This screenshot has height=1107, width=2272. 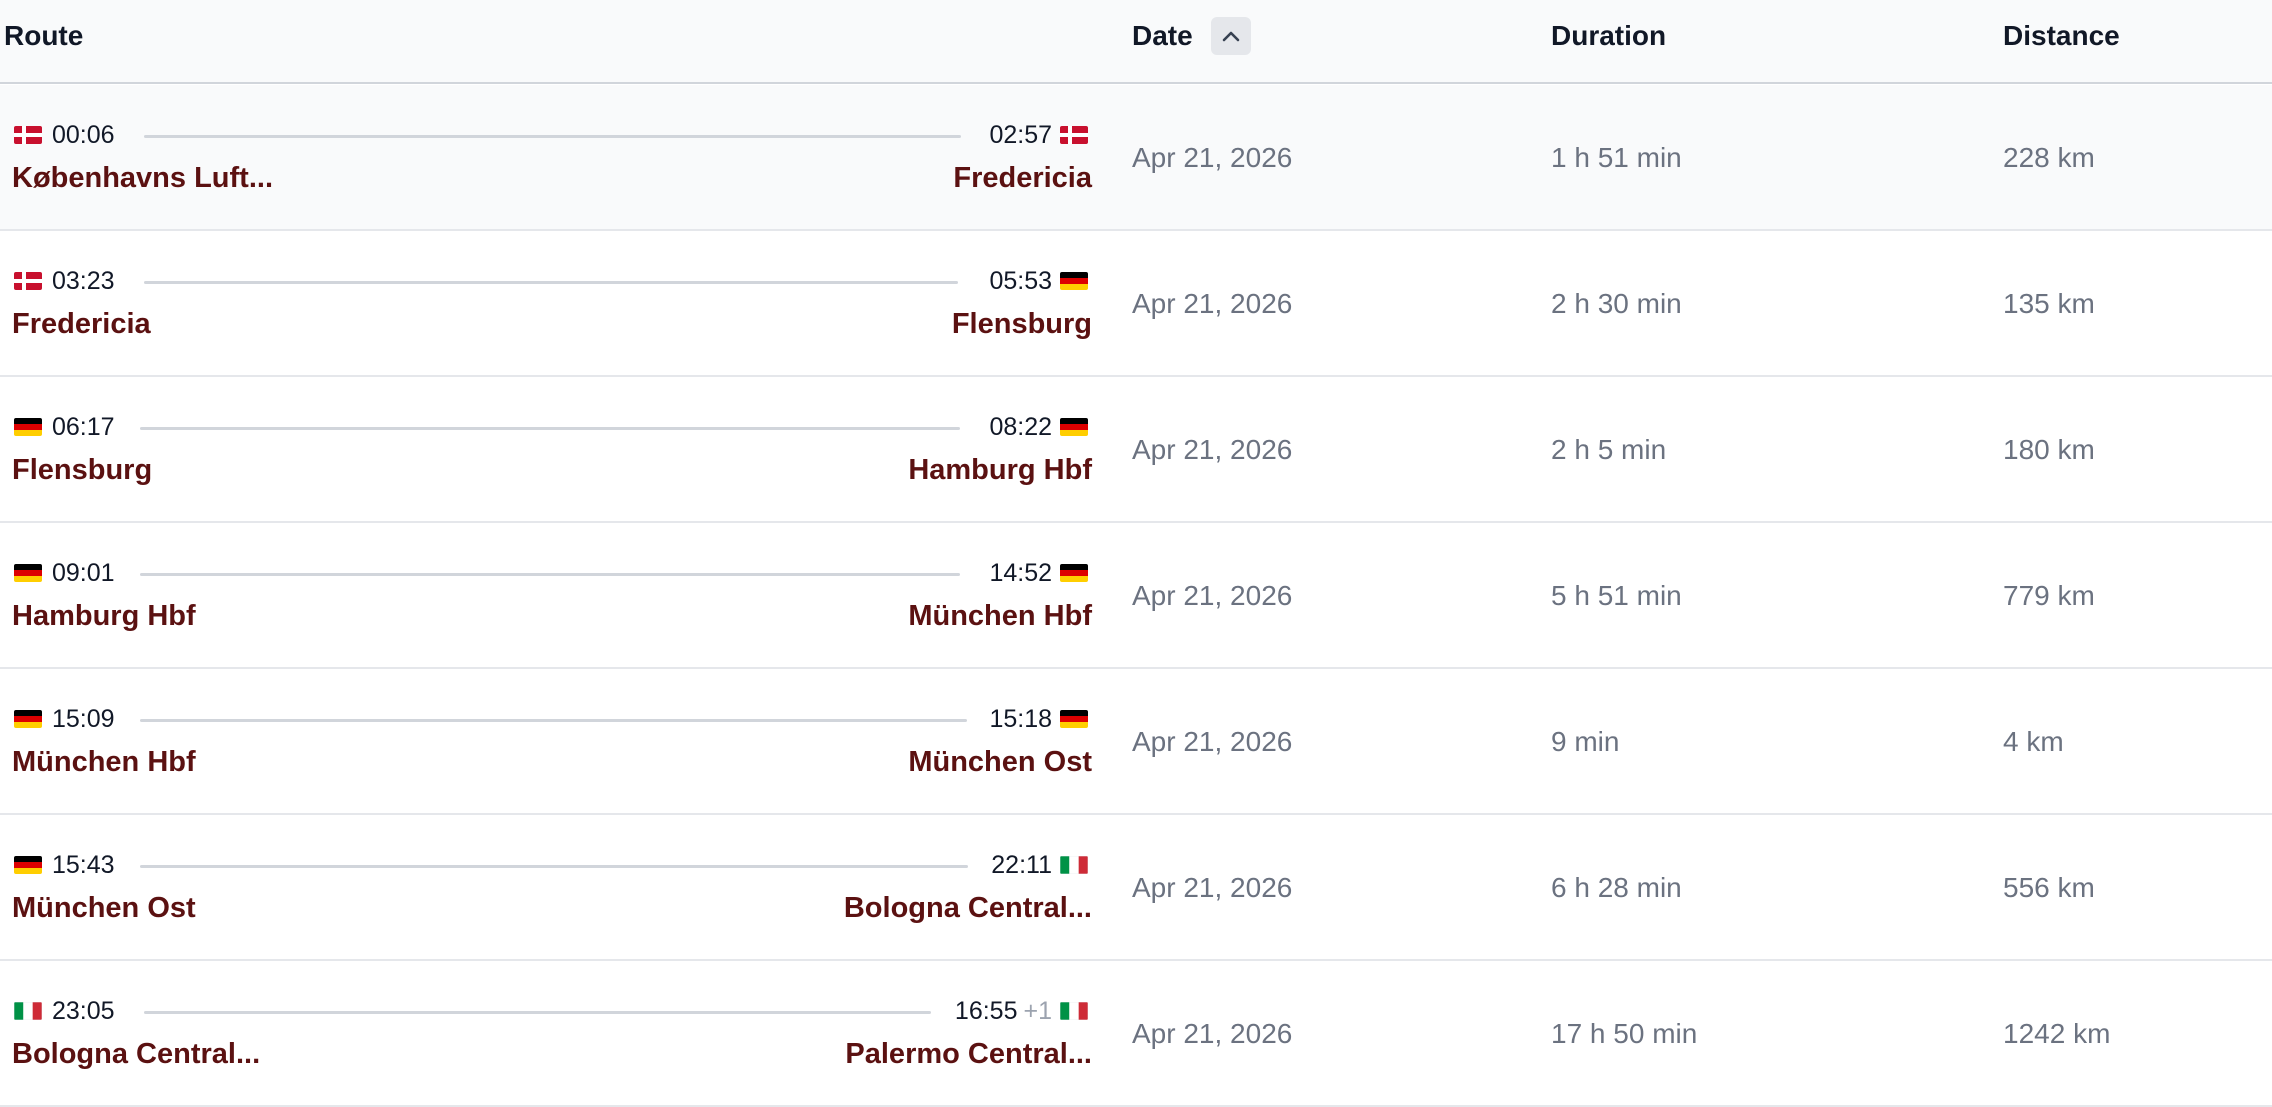 I want to click on distance-cell: 228 km, so click(x=2049, y=157).